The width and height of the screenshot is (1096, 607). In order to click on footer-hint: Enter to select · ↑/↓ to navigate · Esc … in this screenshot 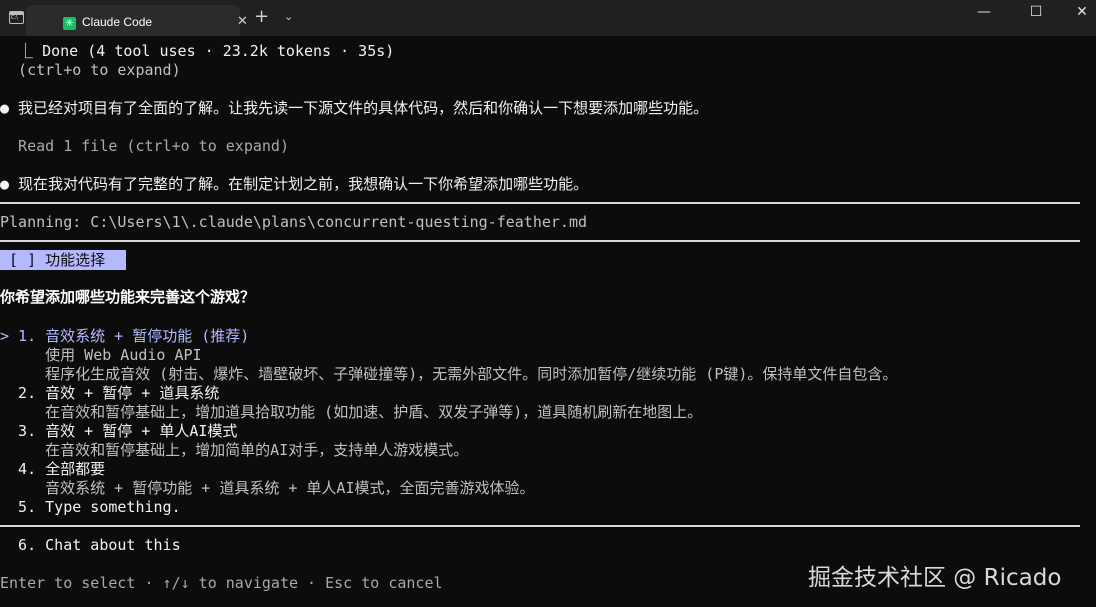, I will do `click(221, 583)`.